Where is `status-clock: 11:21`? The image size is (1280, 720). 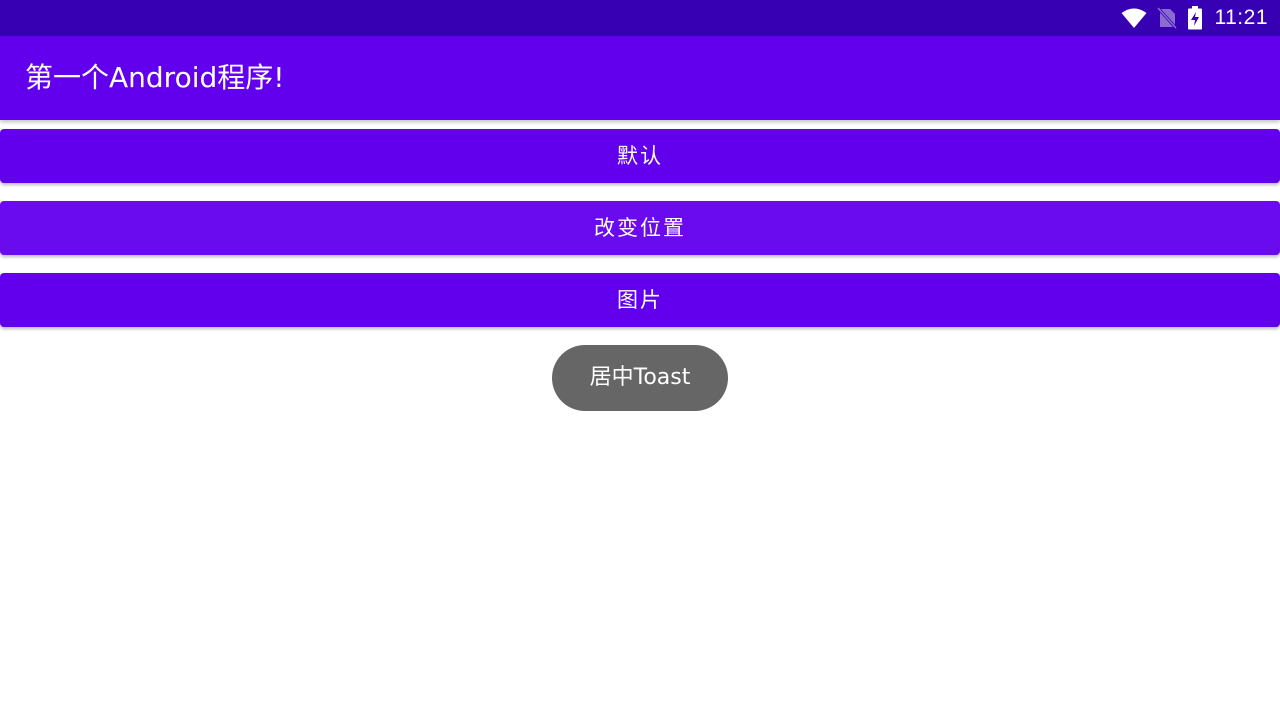 status-clock: 11:21 is located at coordinates (1241, 17).